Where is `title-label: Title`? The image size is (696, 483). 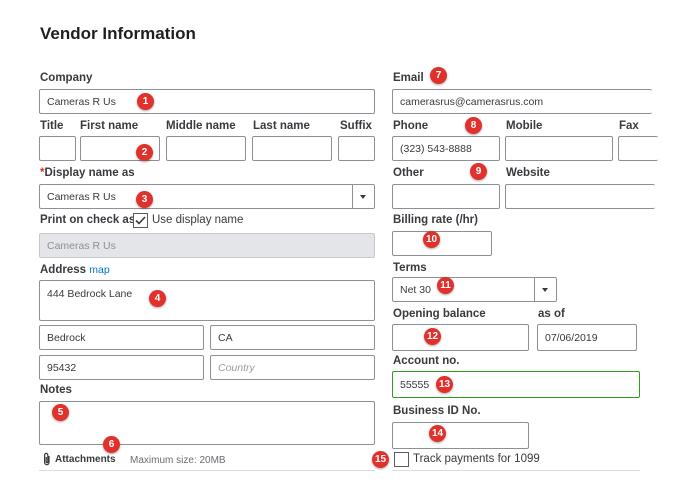 title-label: Title is located at coordinates (52, 126).